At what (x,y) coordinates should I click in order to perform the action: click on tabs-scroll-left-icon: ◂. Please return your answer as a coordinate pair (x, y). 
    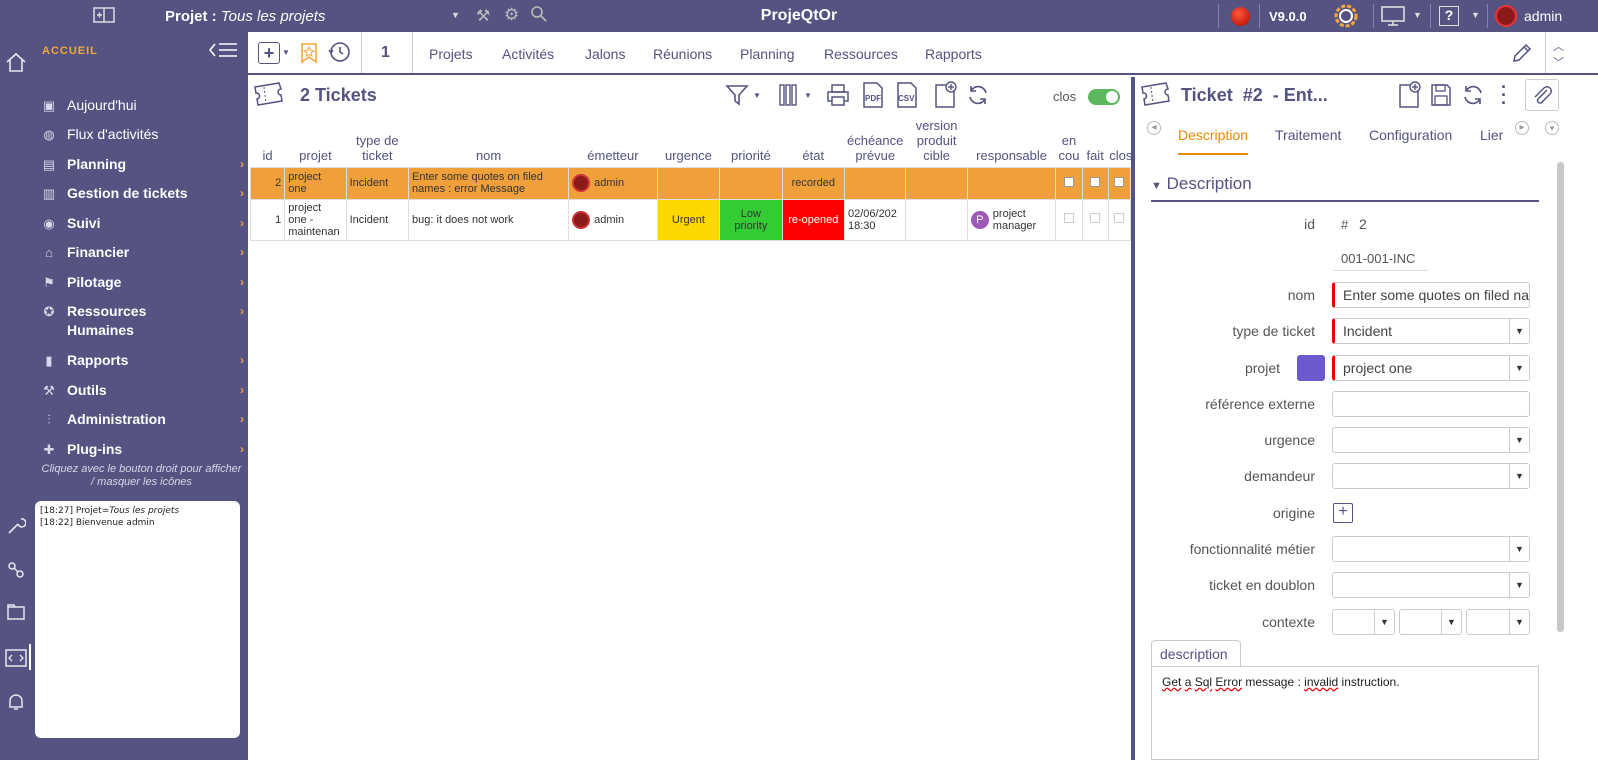
    Looking at the image, I should click on (1154, 128).